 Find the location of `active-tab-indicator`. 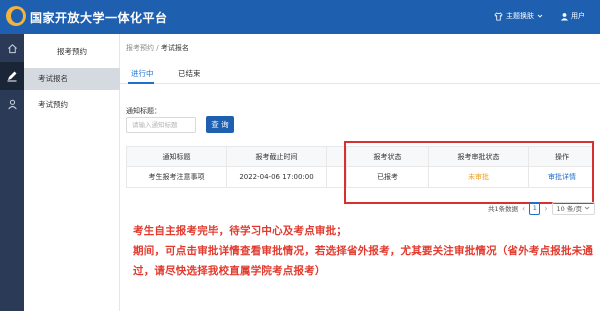

active-tab-indicator is located at coordinates (141, 83).